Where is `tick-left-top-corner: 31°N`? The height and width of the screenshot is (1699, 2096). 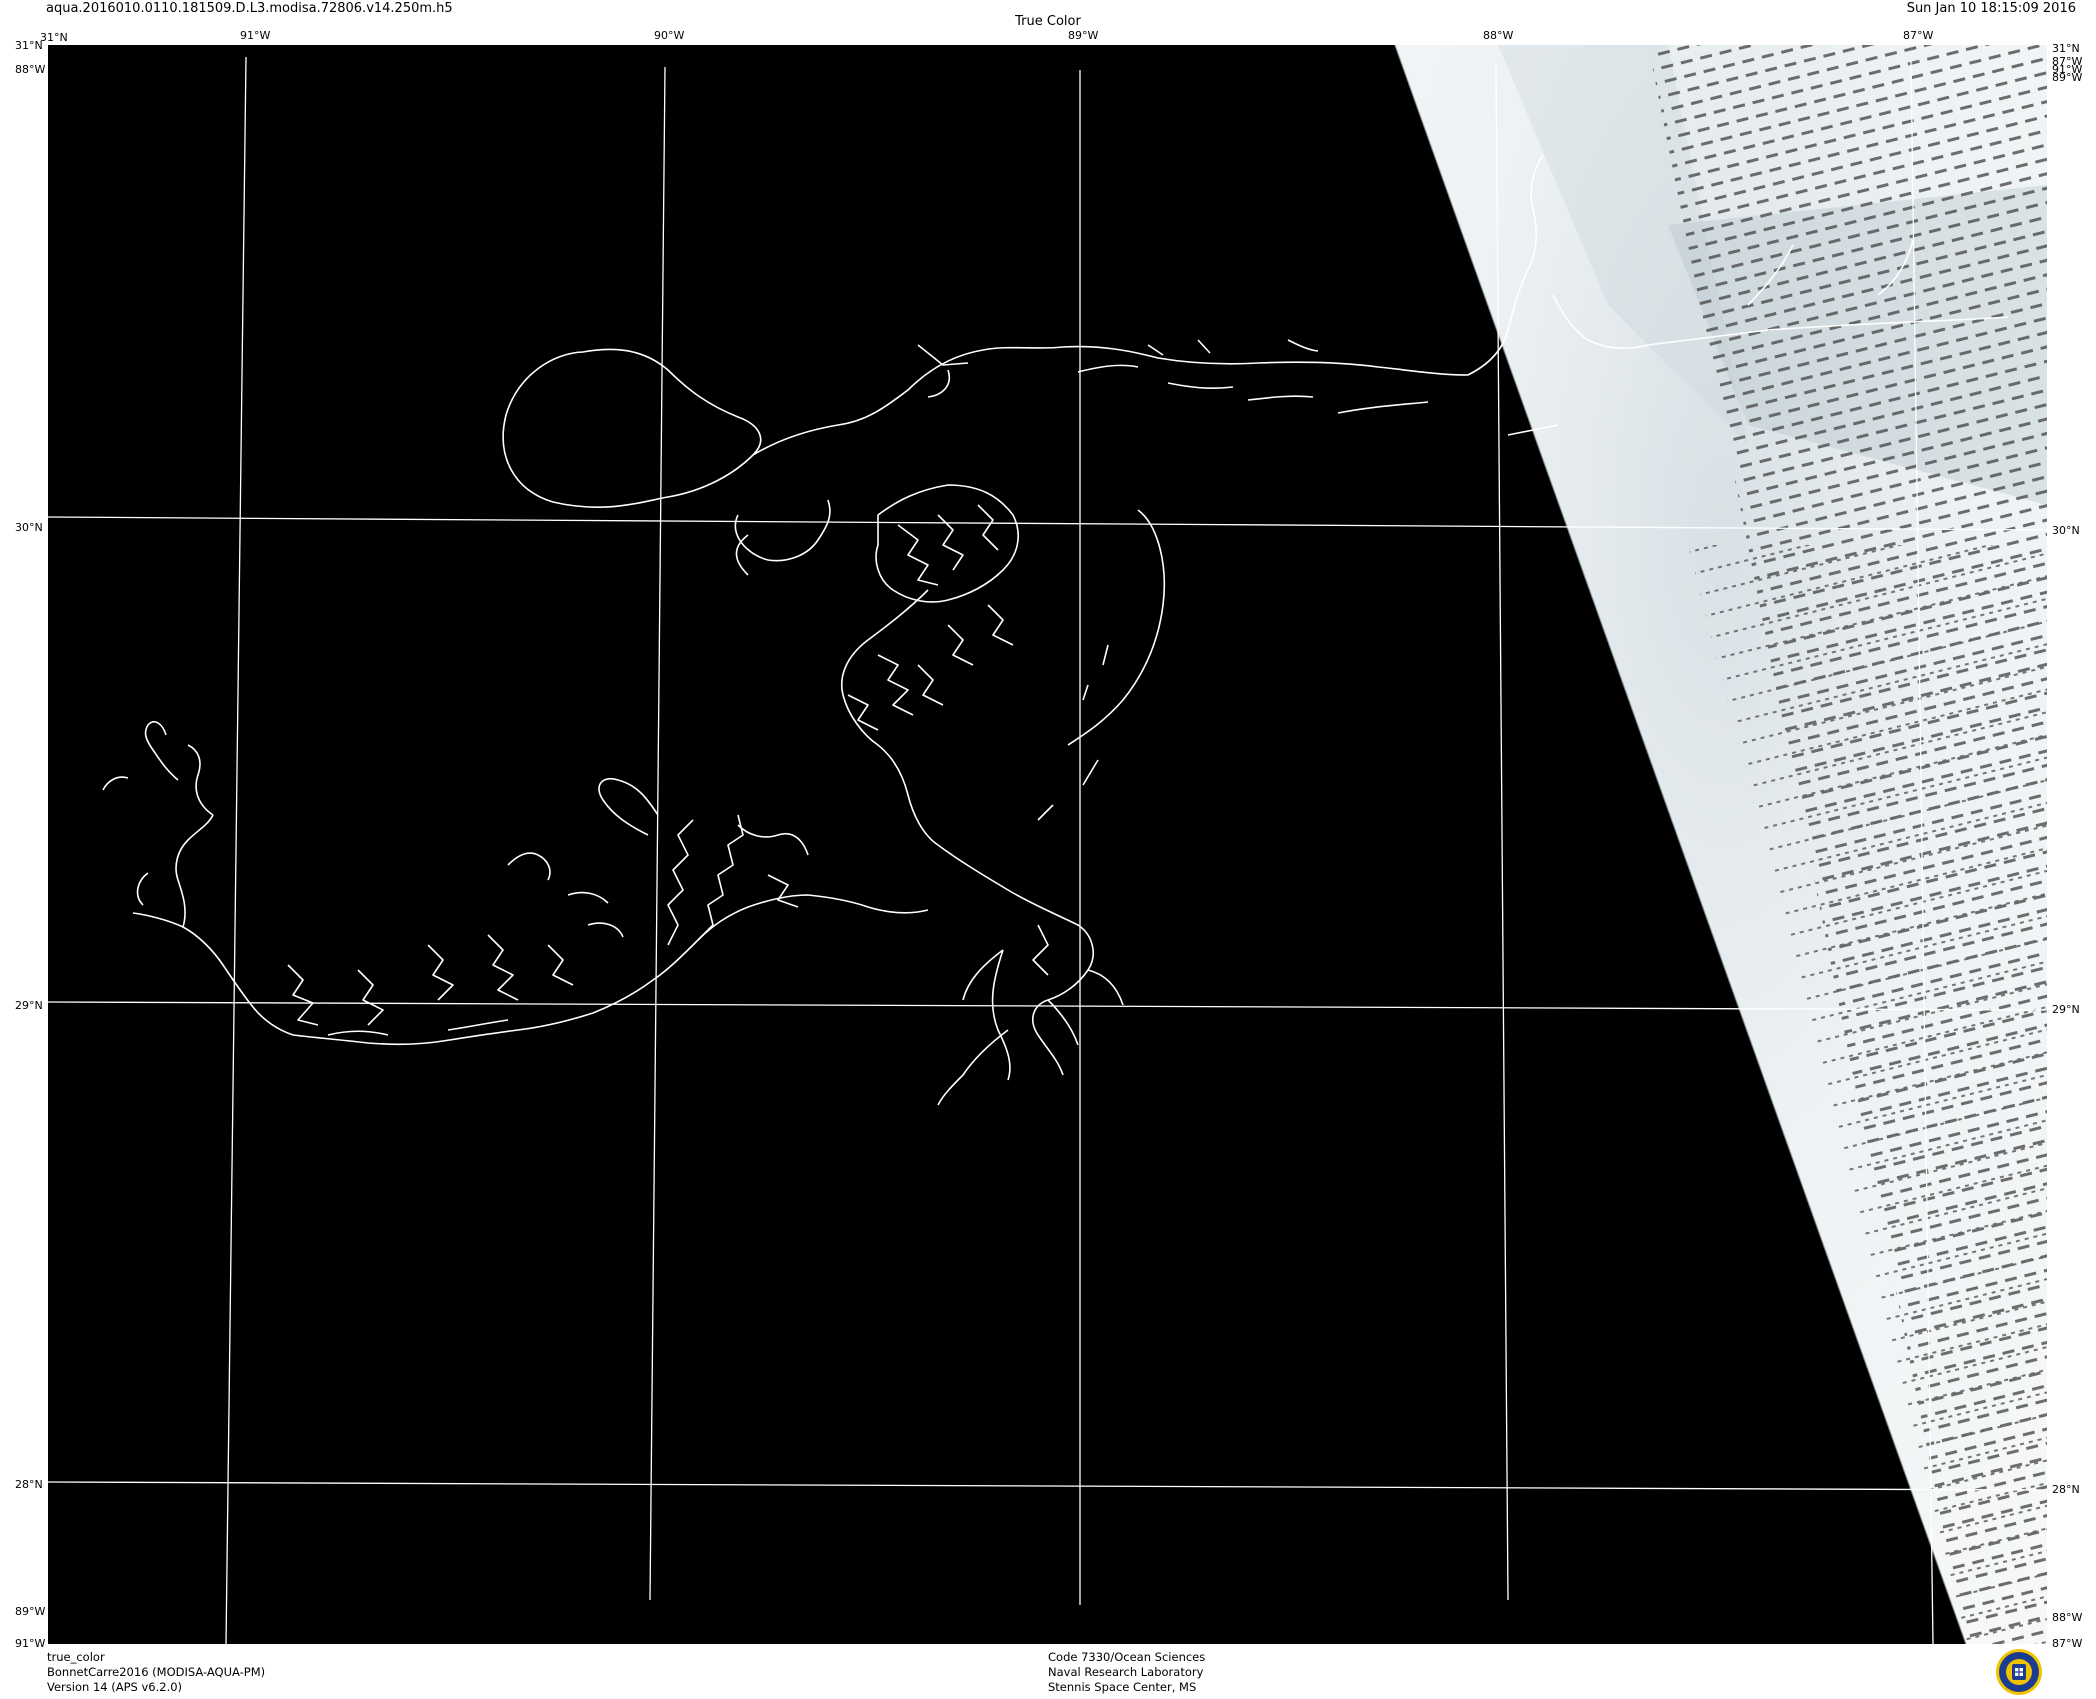
tick-left-top-corner: 31°N is located at coordinates (29, 45).